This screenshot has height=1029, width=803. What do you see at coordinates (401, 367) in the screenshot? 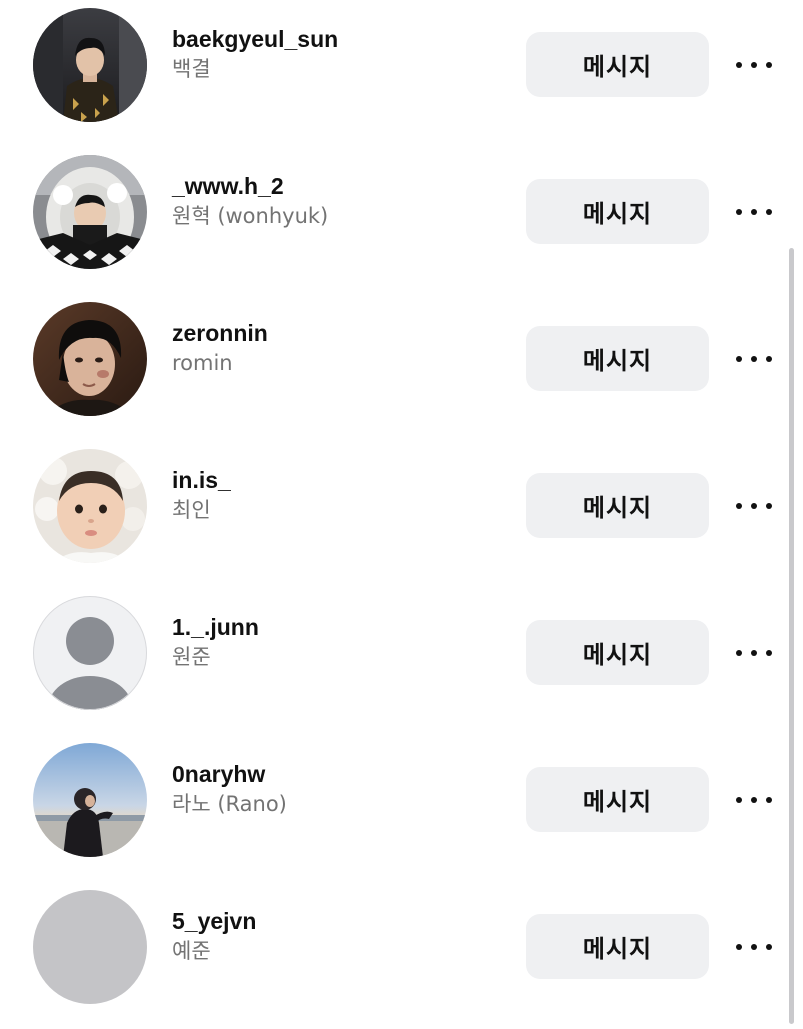
I see `list-item: zeronnin romin 메시지` at bounding box center [401, 367].